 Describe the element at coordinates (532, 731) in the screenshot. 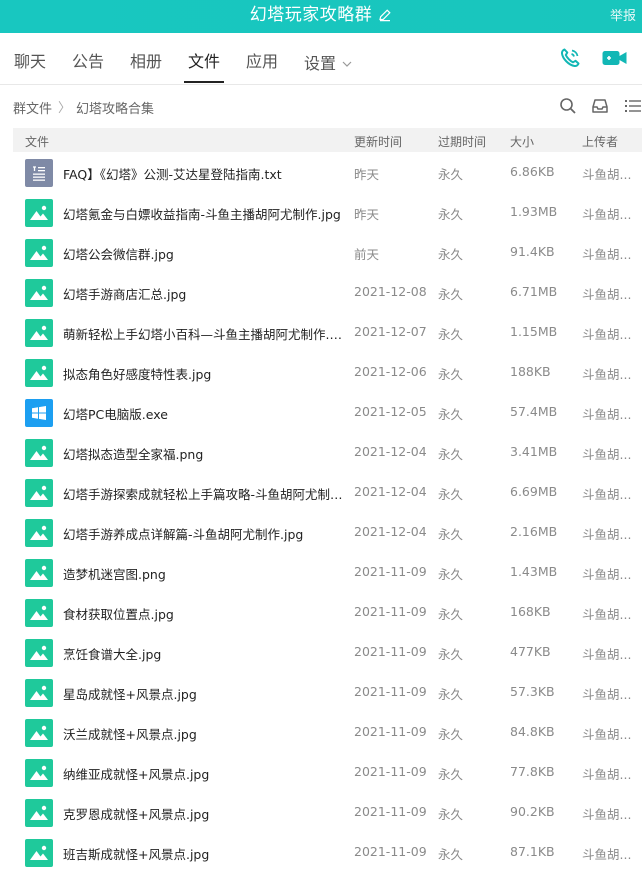

I see `file-size: 84.8KB` at that location.